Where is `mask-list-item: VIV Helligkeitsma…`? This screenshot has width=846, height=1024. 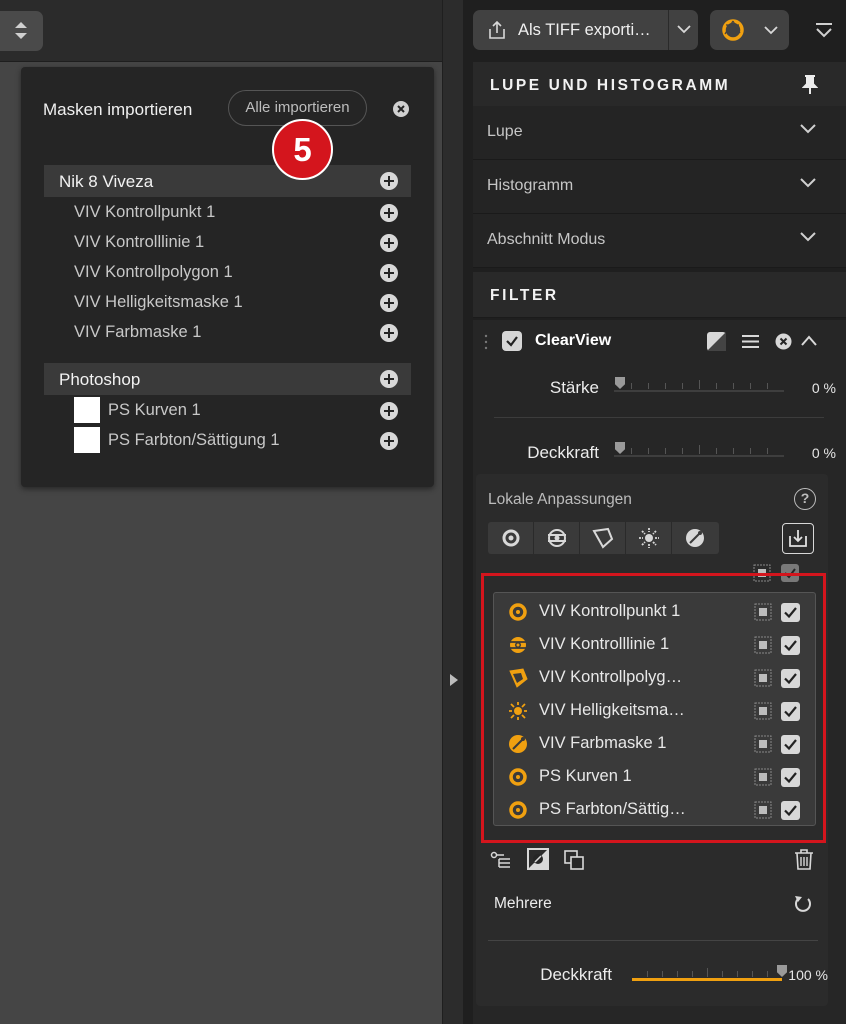 mask-list-item: VIV Helligkeitsma… is located at coordinates (654, 710).